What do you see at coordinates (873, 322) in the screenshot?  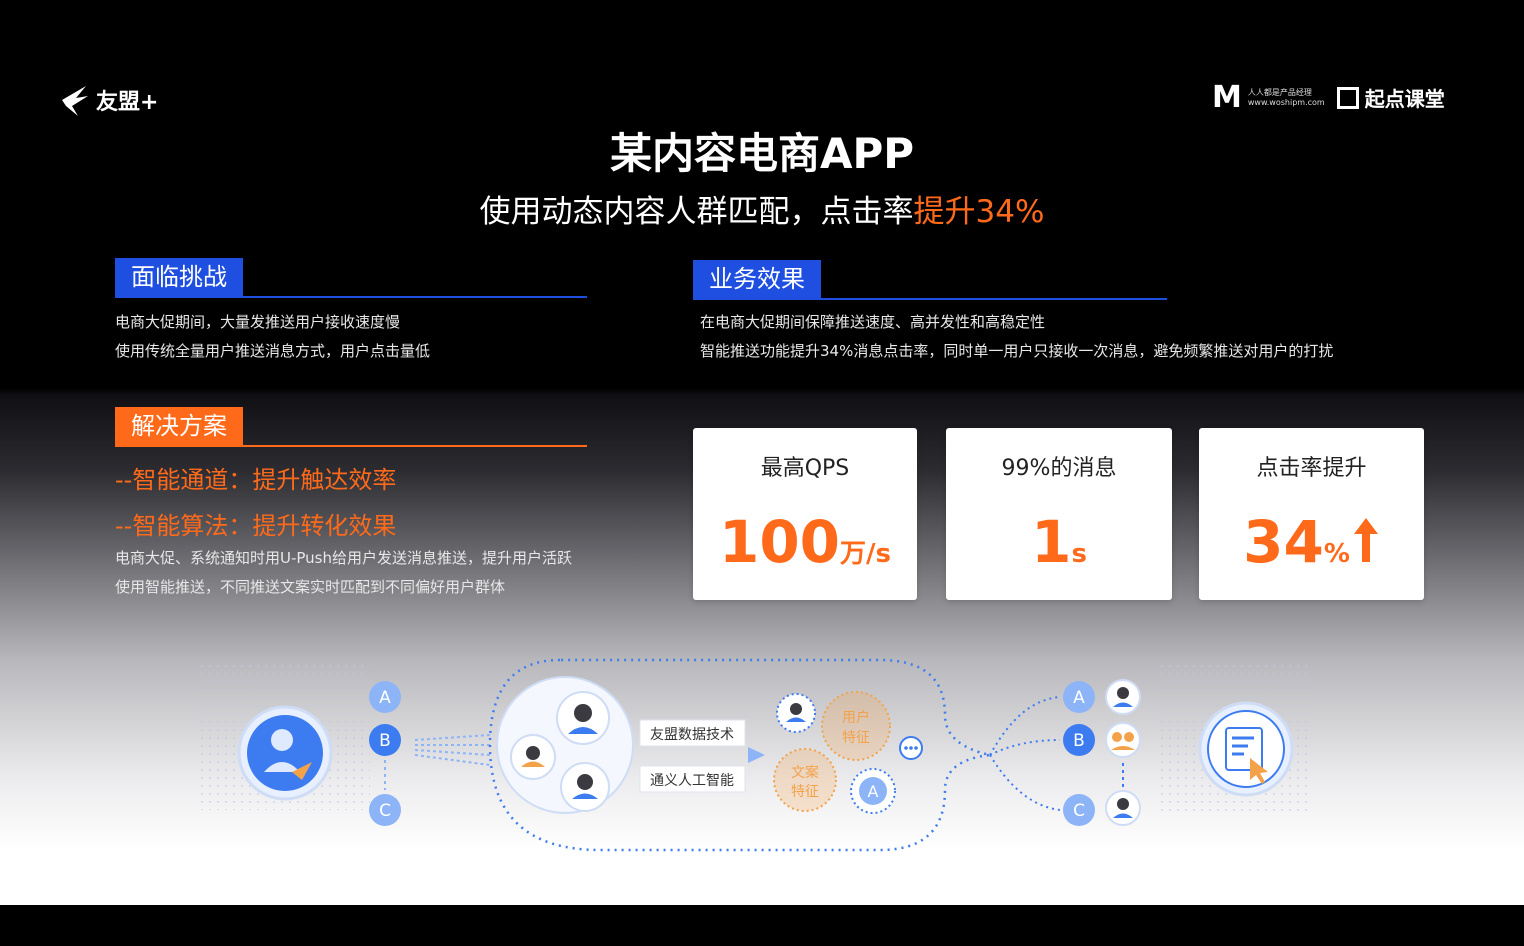 I see `effect-line: 在电商大促期间保障推送速度、高并发性和高稳定性` at bounding box center [873, 322].